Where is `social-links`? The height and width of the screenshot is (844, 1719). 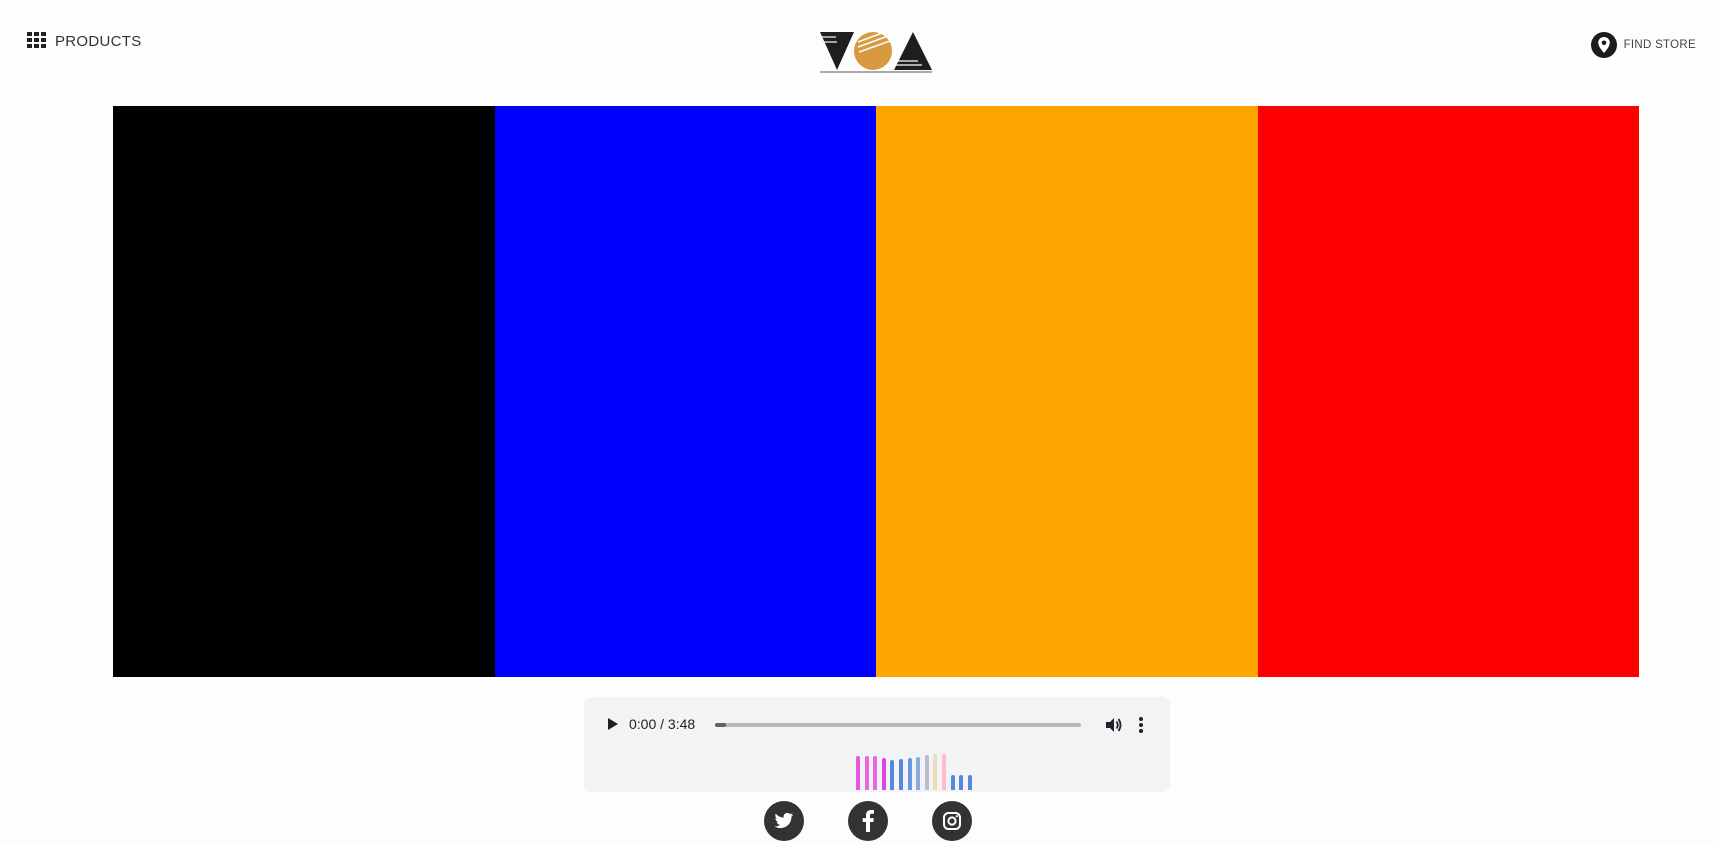 social-links is located at coordinates (869, 822).